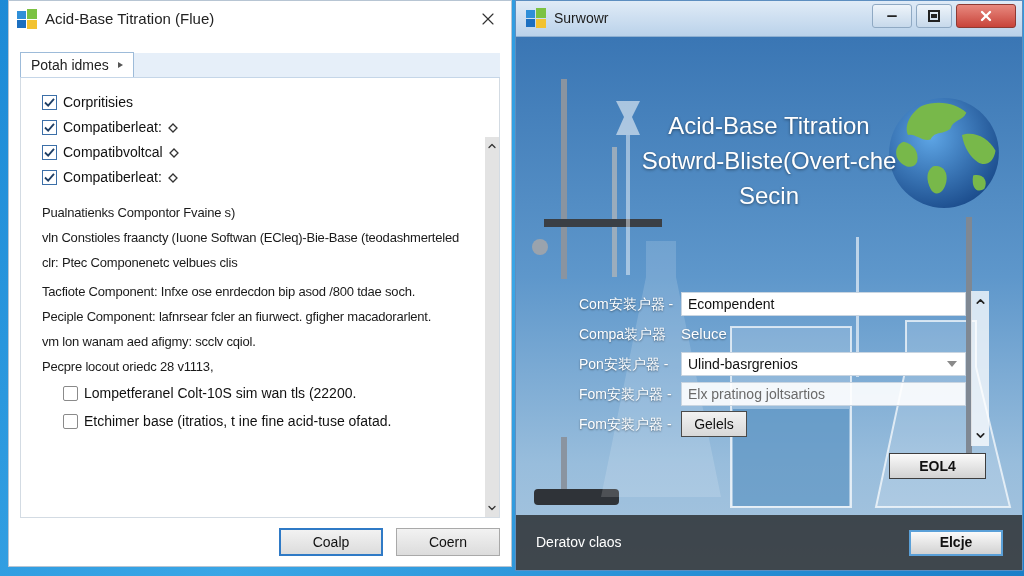 The height and width of the screenshot is (576, 1024). I want to click on heading-text: Secin, so click(768, 196).